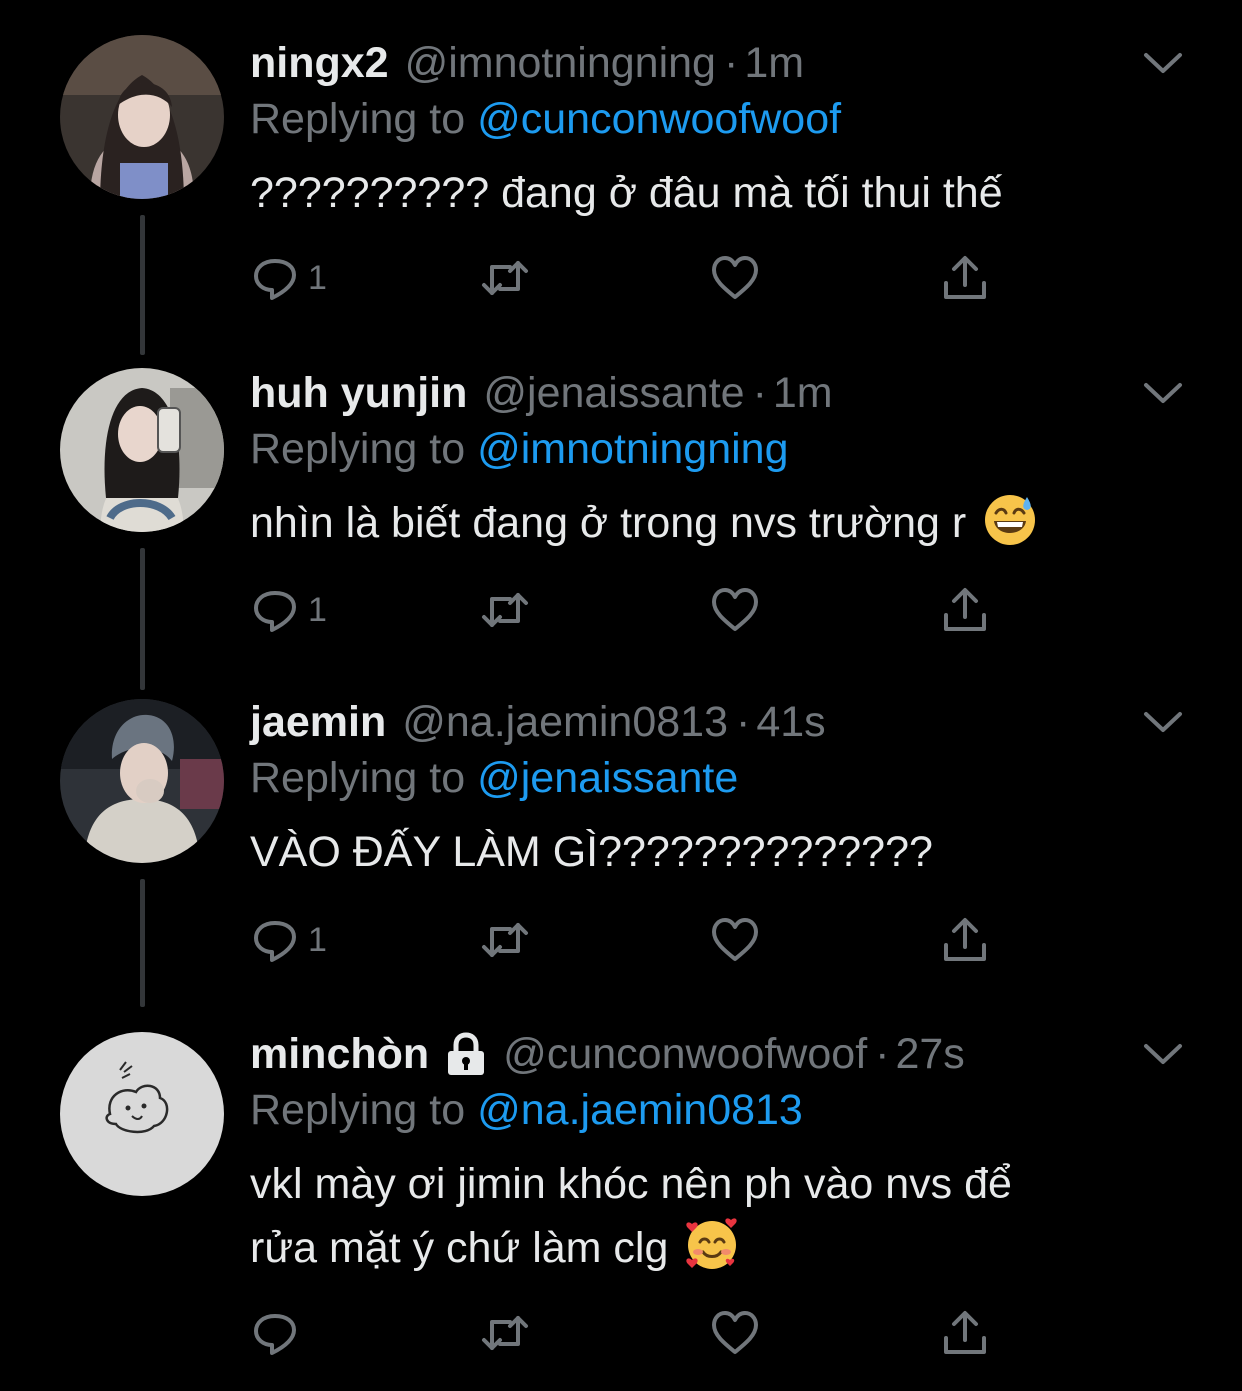 The height and width of the screenshot is (1391, 1242). What do you see at coordinates (632, 449) in the screenshot?
I see `mention-link: @imnotningning` at bounding box center [632, 449].